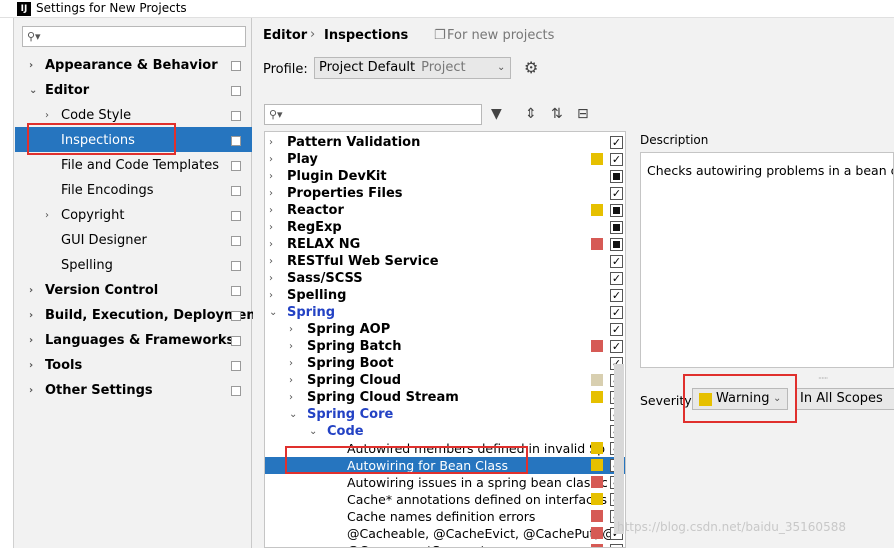 This screenshot has width=894, height=548. Describe the element at coordinates (140, 65) in the screenshot. I see `sidebar-item: › Appearance & Behavior` at that location.